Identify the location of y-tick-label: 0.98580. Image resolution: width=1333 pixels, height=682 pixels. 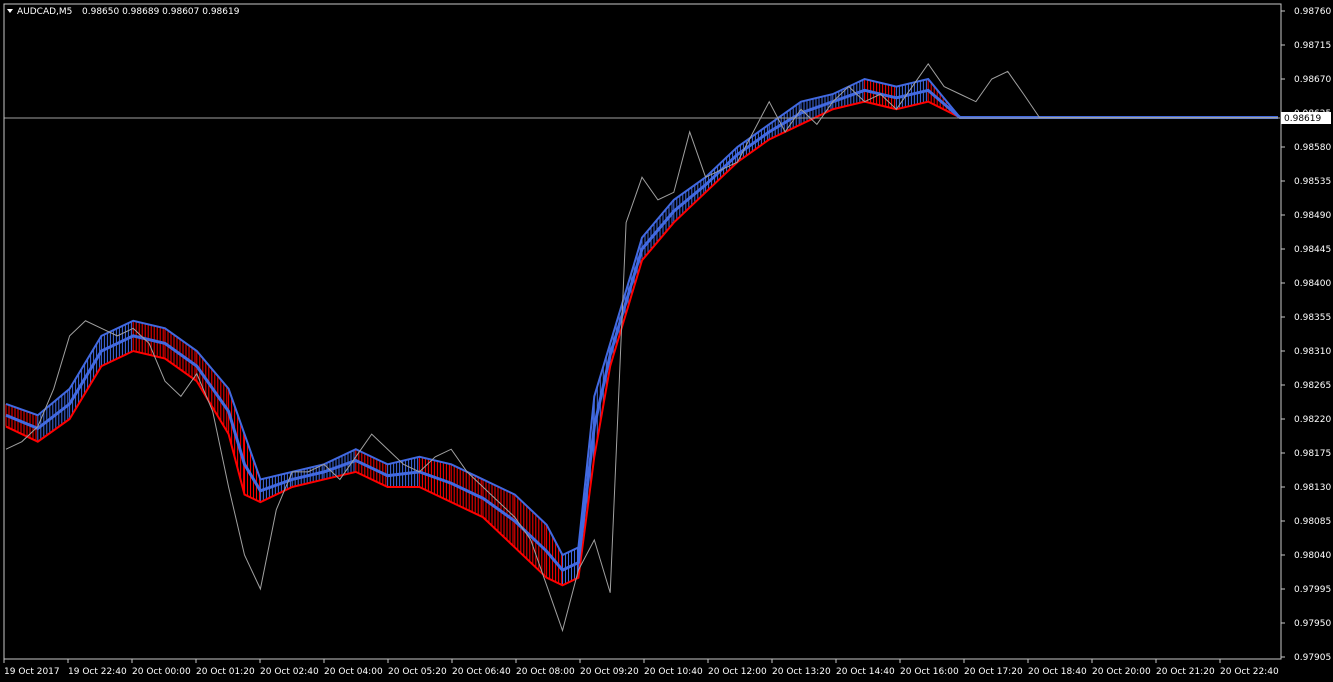
(1312, 148).